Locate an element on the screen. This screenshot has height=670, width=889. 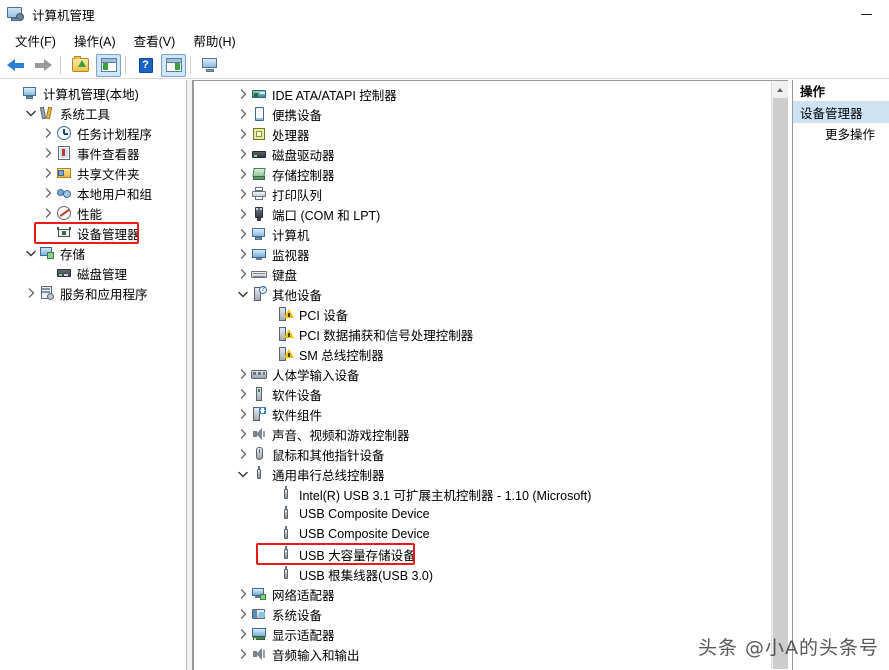
help-button: ? is located at coordinates (145, 65).